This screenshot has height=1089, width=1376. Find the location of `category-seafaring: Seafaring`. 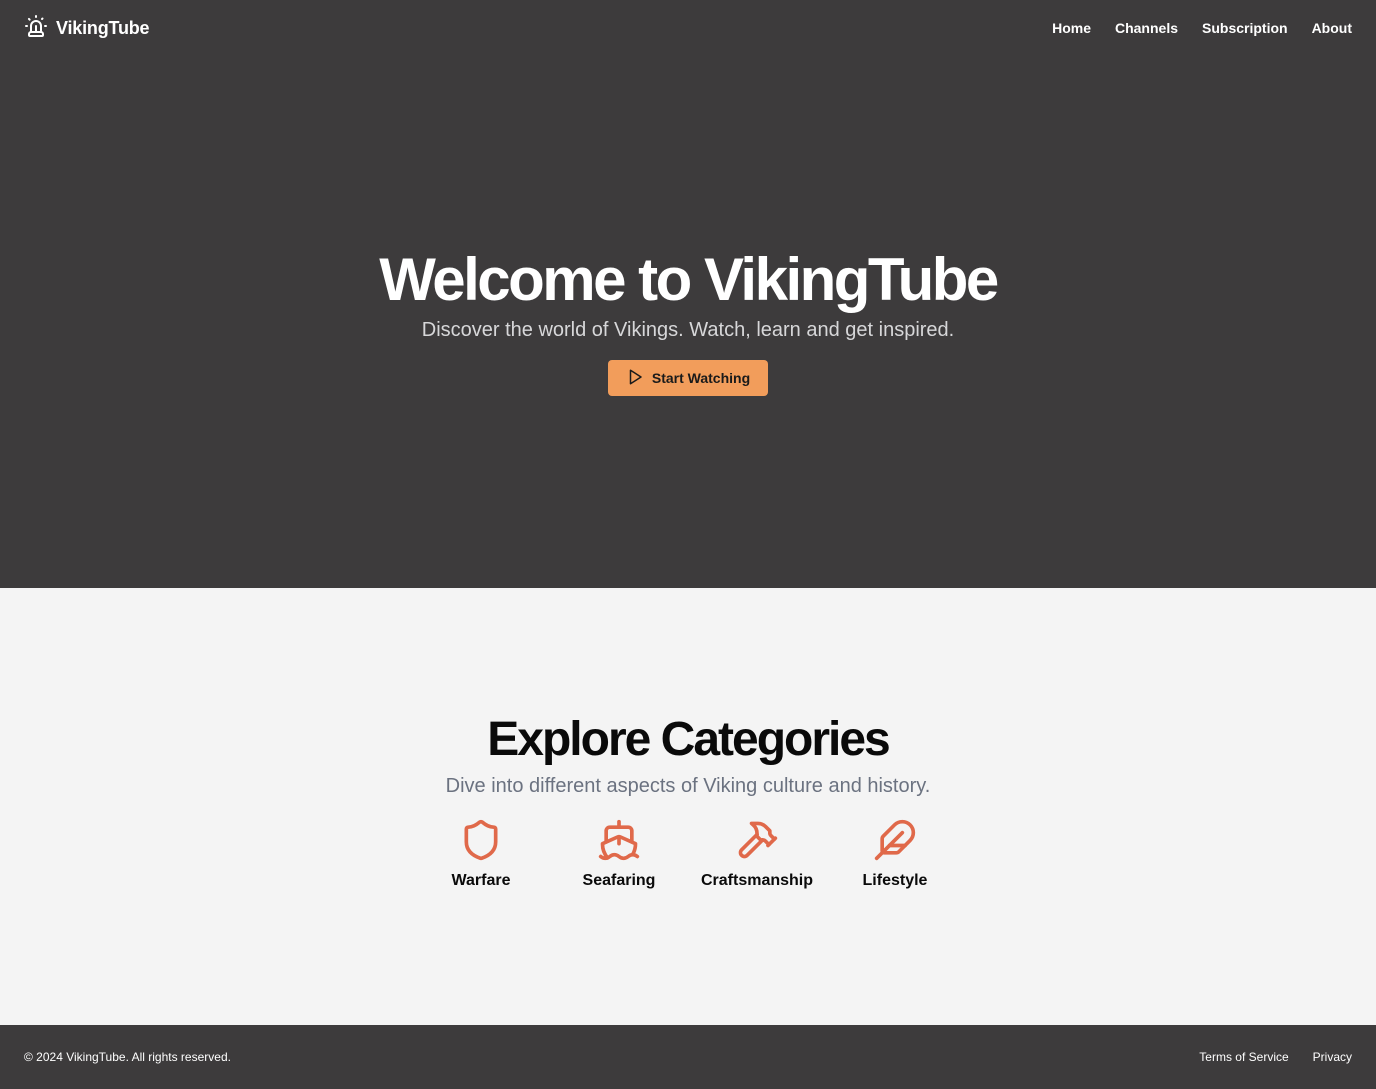

category-seafaring: Seafaring is located at coordinates (619, 853).